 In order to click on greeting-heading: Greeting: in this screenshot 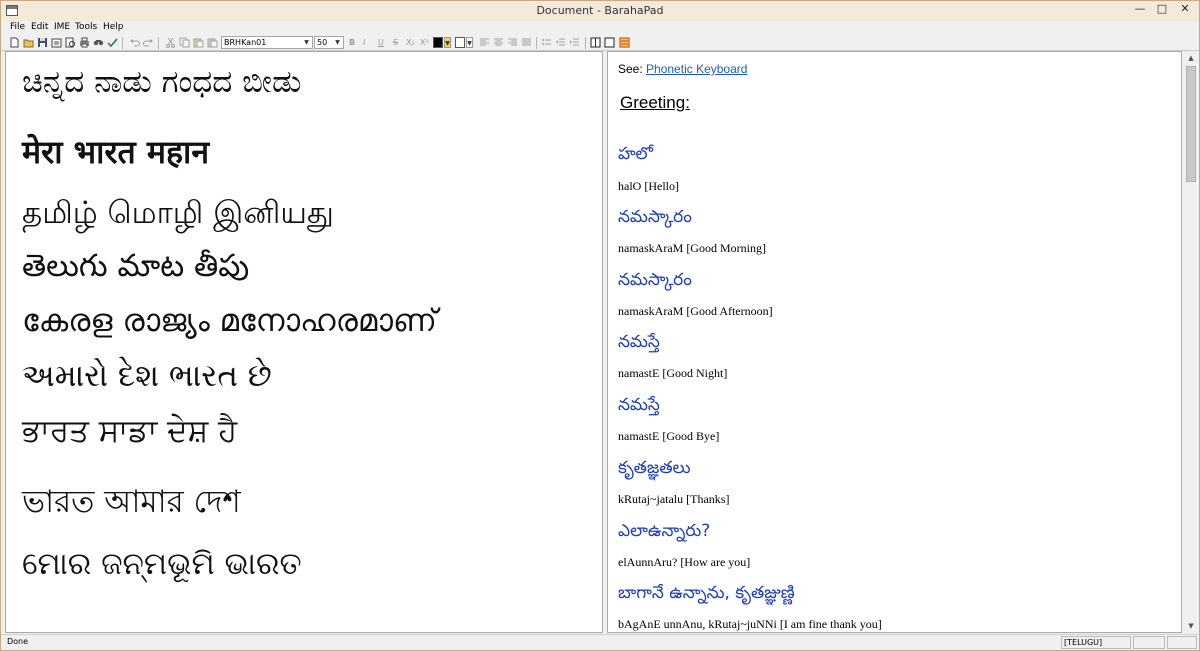, I will do `click(655, 102)`.